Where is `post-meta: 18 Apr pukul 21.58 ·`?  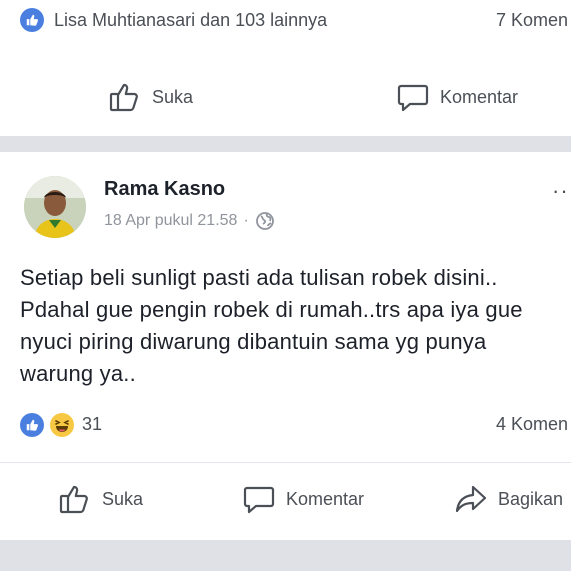
post-meta: 18 Apr pukul 21.58 · is located at coordinates (189, 221).